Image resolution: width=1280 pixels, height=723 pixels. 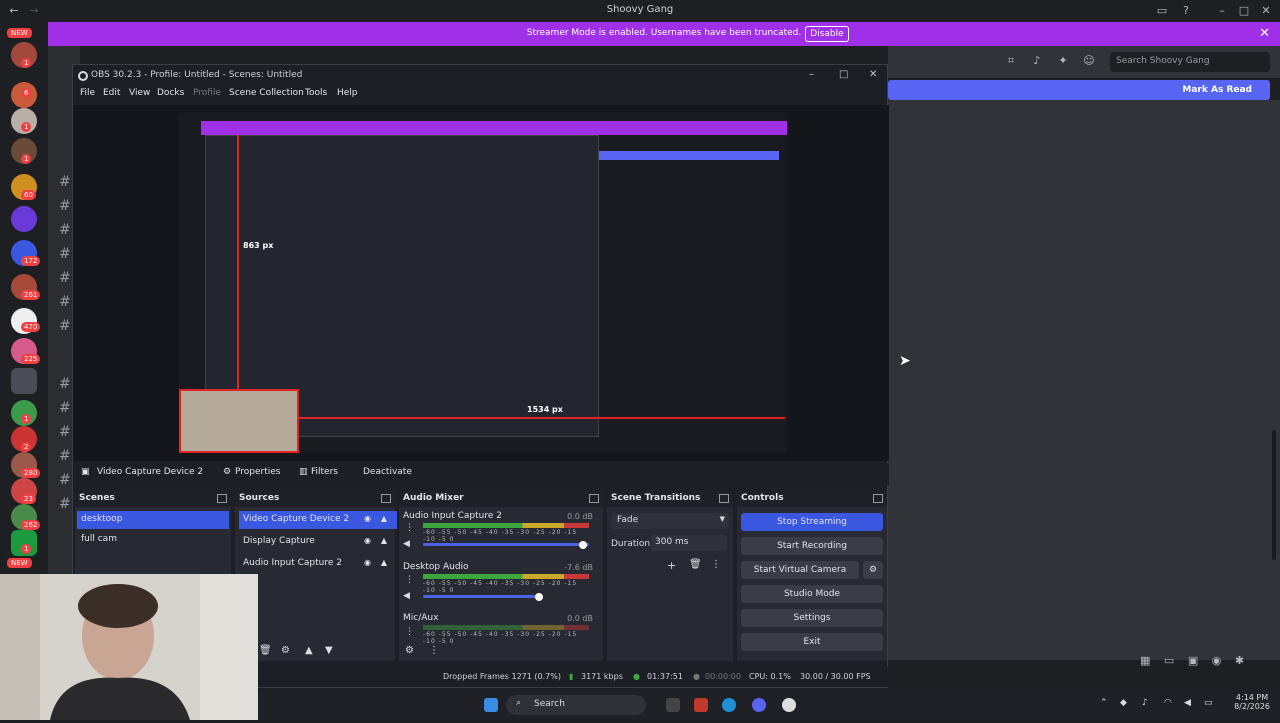 I want to click on obs-icon, so click(x=789, y=705).